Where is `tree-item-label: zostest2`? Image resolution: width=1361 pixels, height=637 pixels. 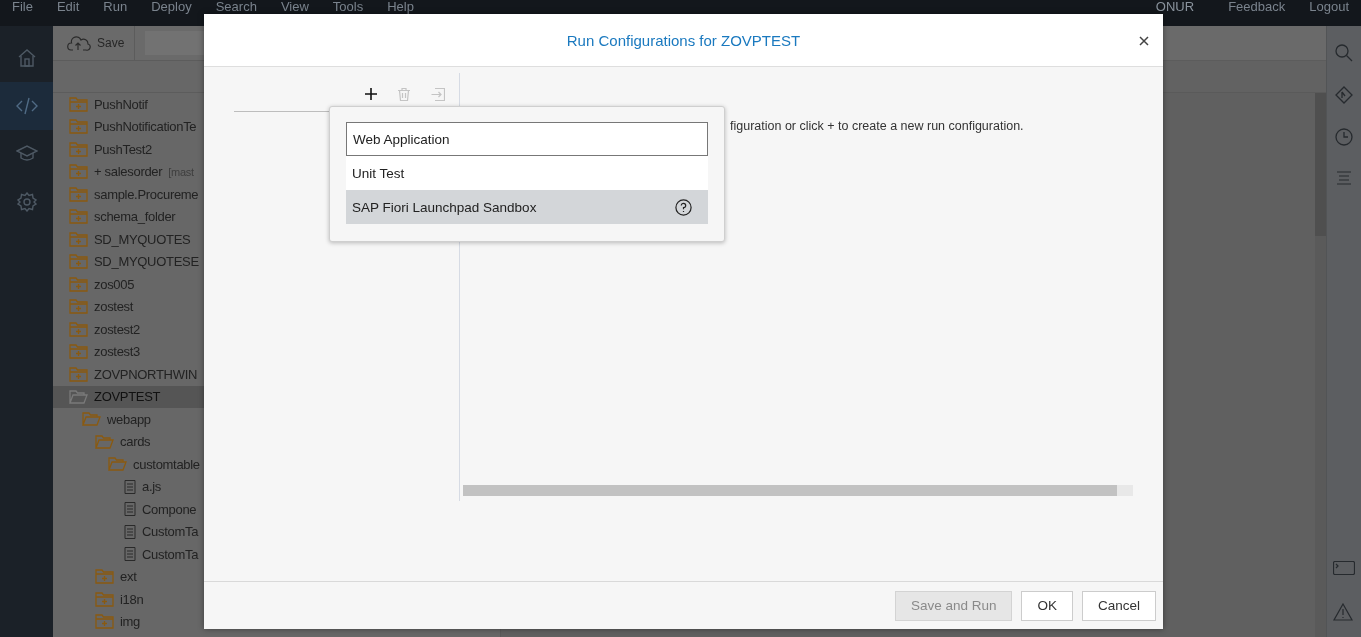 tree-item-label: zostest2 is located at coordinates (117, 329).